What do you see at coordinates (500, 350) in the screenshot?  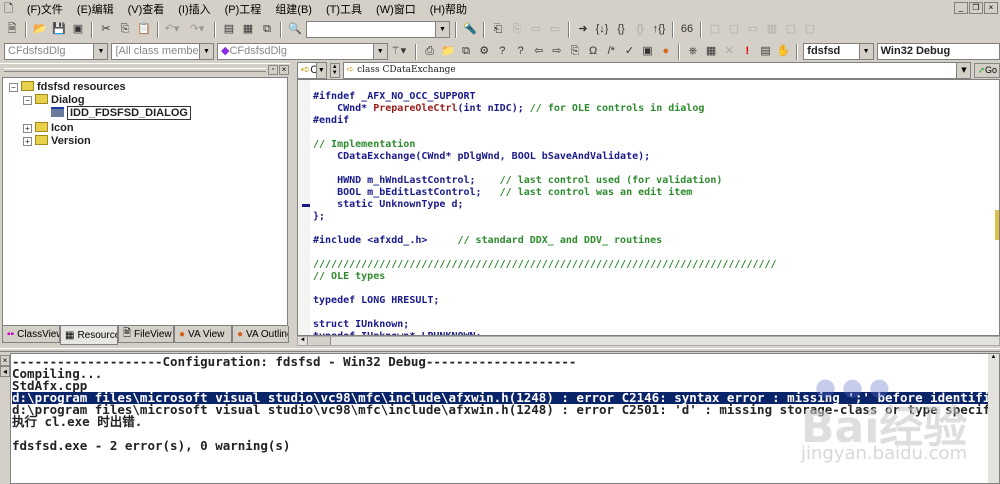 I see `output-splitter` at bounding box center [500, 350].